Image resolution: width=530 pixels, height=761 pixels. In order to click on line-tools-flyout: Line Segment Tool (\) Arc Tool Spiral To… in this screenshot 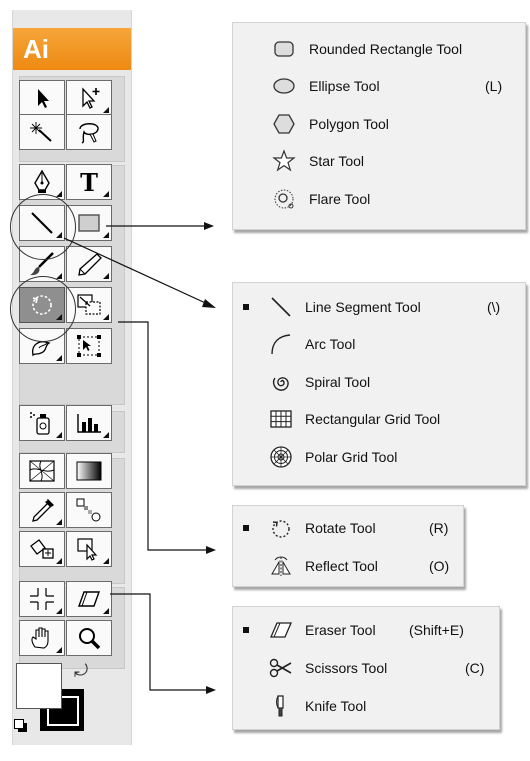, I will do `click(379, 384)`.